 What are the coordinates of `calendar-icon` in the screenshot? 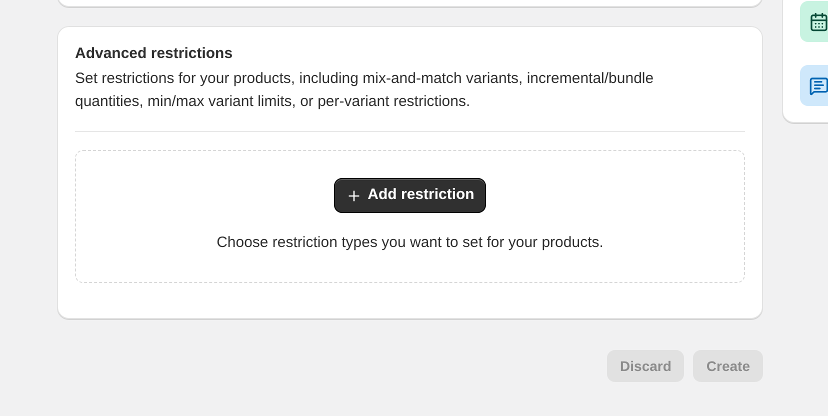 It's located at (818, 22).